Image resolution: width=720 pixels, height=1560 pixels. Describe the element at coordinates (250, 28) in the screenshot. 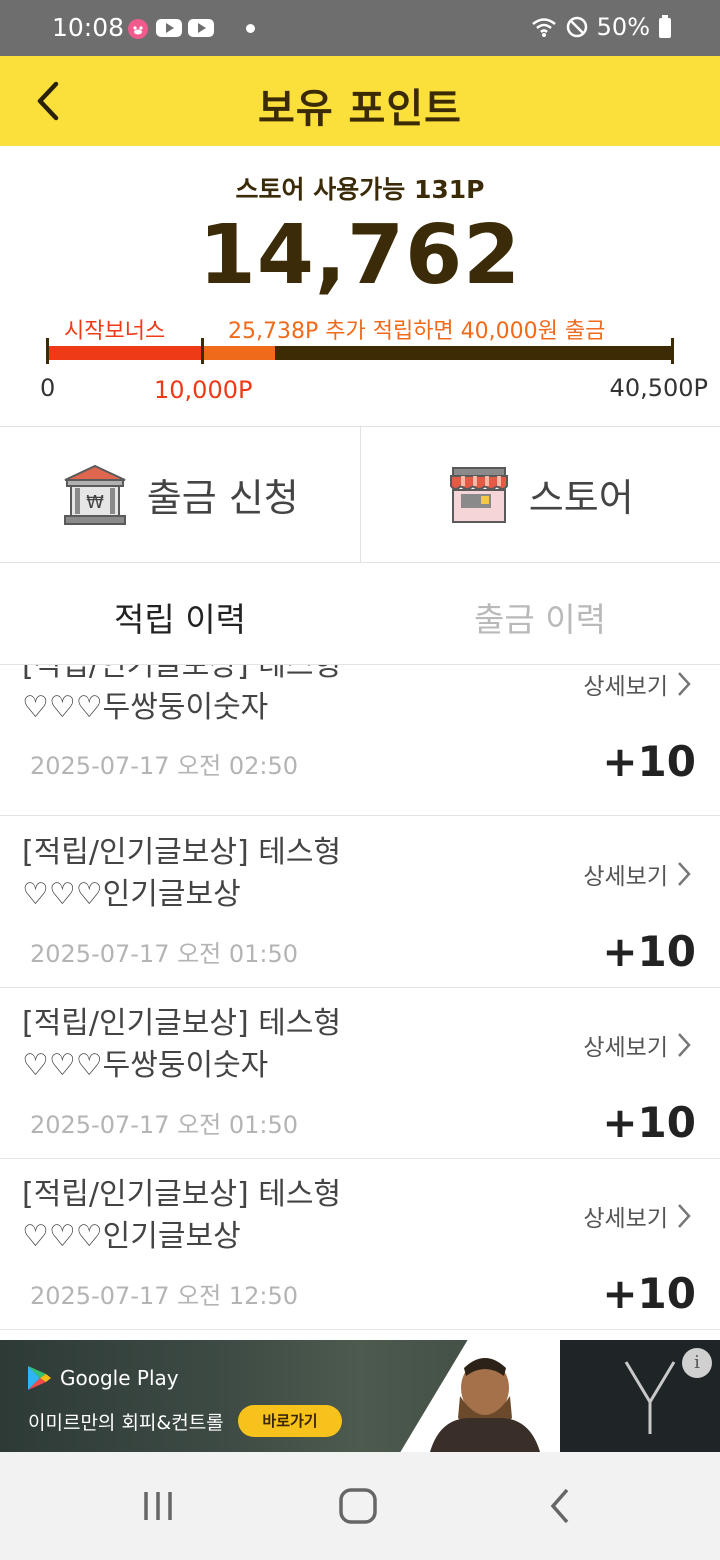

I see `more-notifications-dot-icon` at that location.